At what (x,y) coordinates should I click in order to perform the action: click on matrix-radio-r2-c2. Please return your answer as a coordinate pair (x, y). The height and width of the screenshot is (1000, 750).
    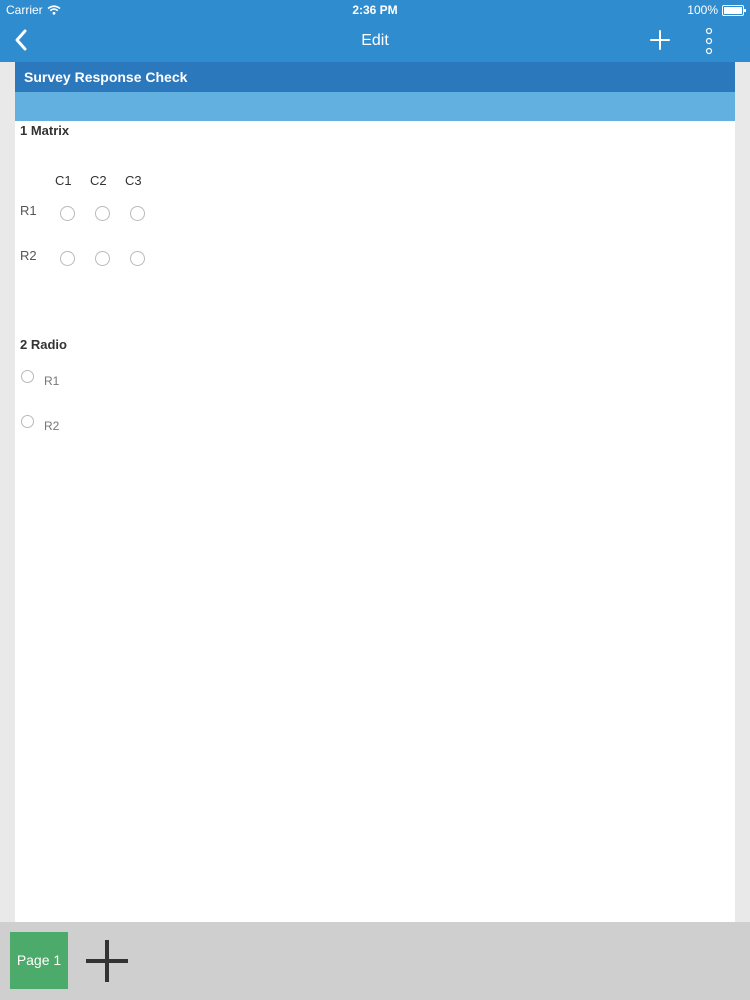
    Looking at the image, I should click on (102, 258).